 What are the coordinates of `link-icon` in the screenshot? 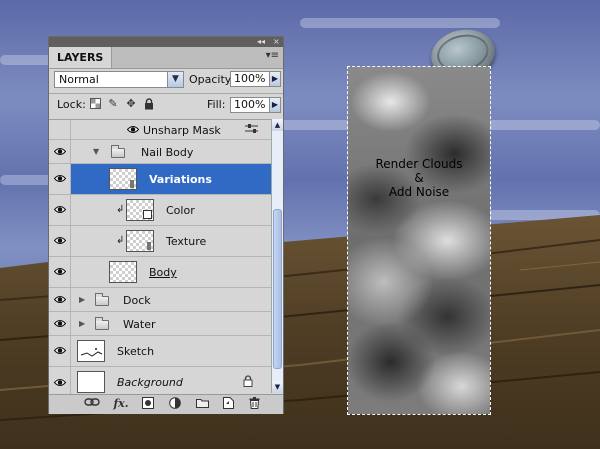 It's located at (92, 404).